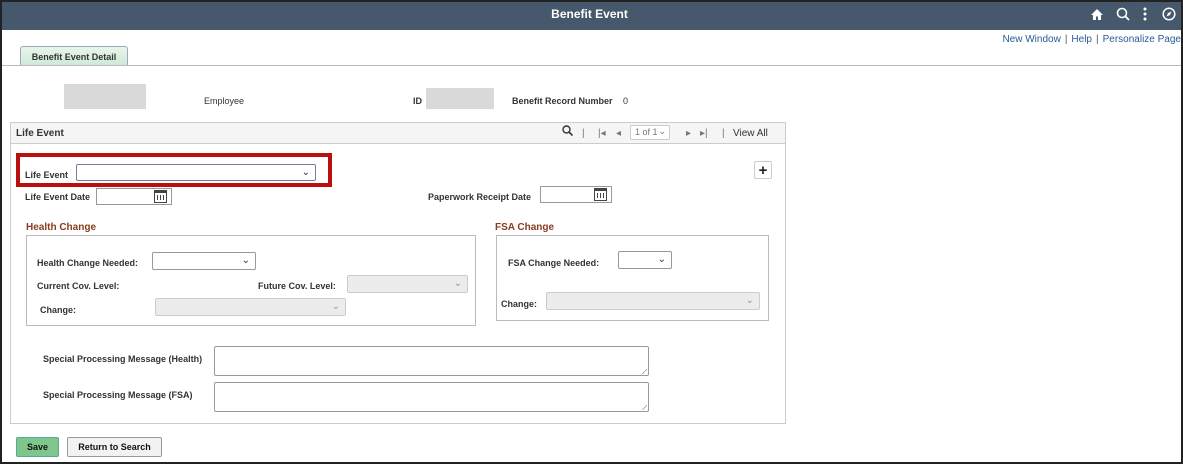  What do you see at coordinates (407, 284) in the screenshot?
I see `future-cov-level-select: ⌄` at bounding box center [407, 284].